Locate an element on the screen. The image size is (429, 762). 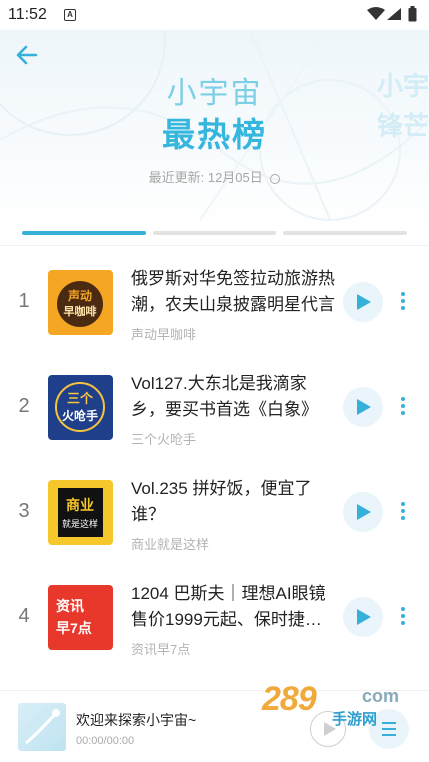
player-thumbnail is located at coordinates (42, 727).